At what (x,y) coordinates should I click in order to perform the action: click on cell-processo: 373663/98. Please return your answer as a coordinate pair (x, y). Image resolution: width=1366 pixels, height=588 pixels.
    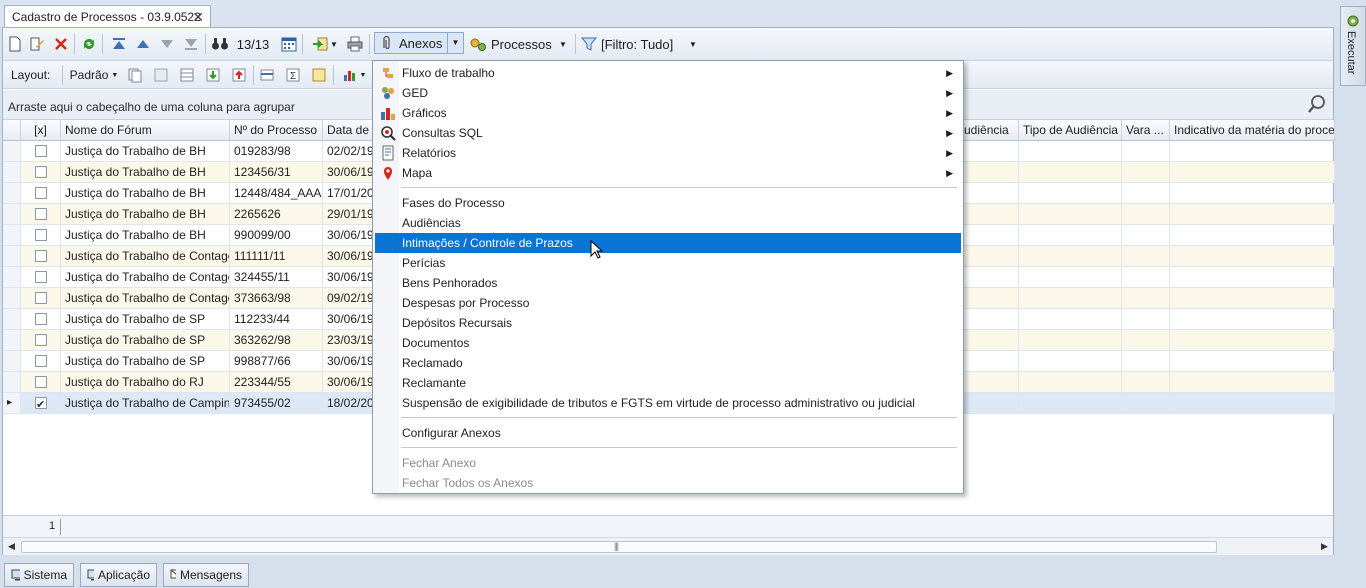
    Looking at the image, I should click on (276, 298).